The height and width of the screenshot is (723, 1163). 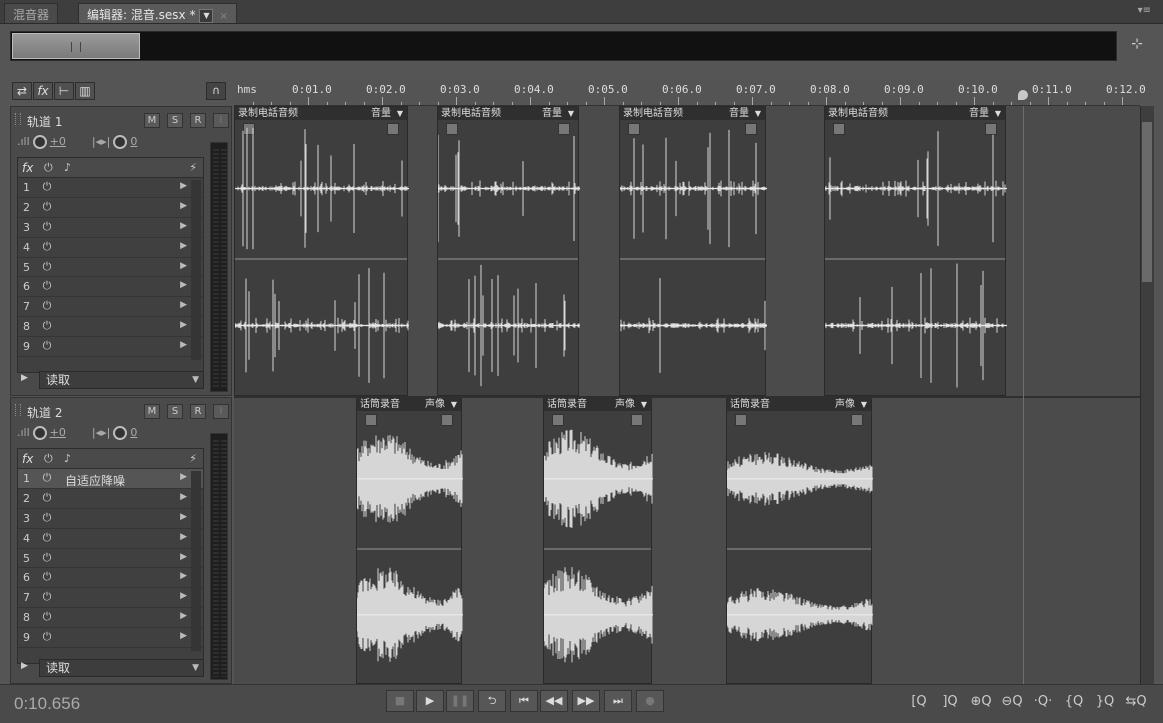 What do you see at coordinates (157, 13) in the screenshot?
I see `tab-editor: 编辑器: 混音.sesx * ▼ ×` at bounding box center [157, 13].